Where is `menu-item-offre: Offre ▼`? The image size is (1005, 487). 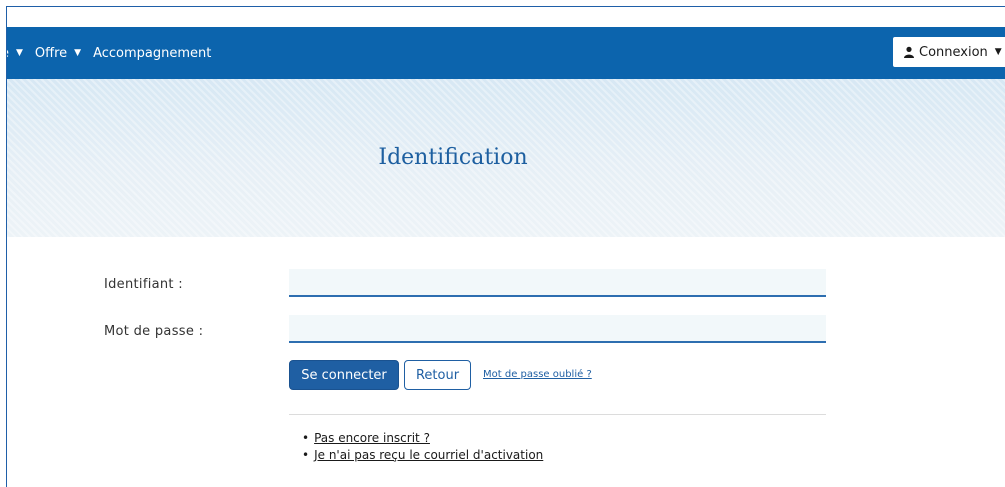
menu-item-offre: Offre ▼ is located at coordinates (58, 53).